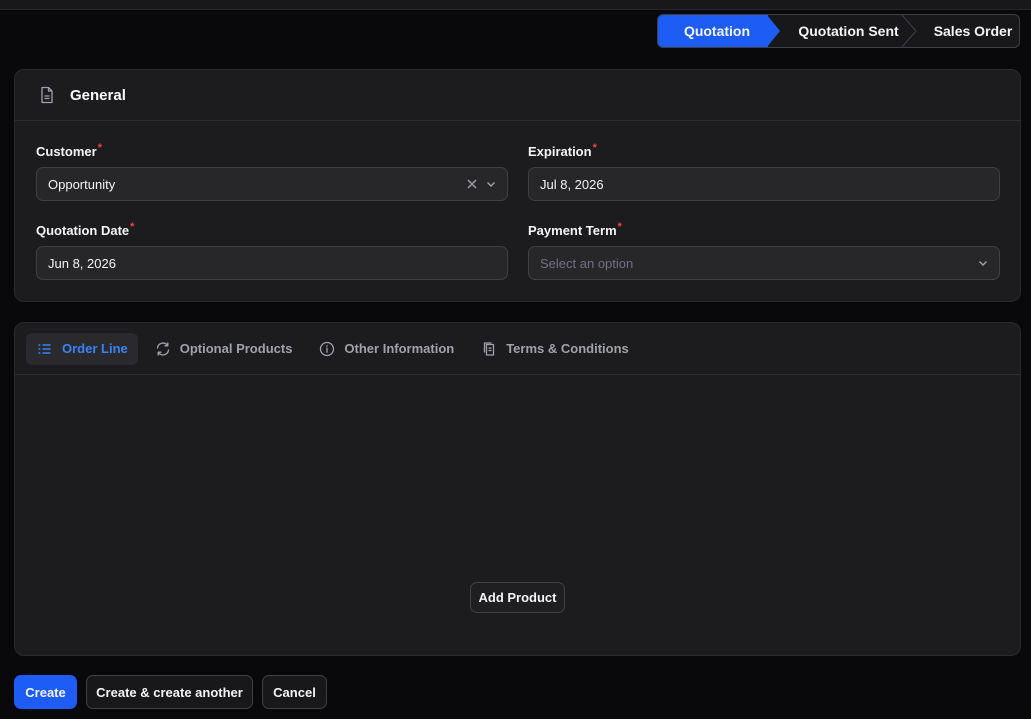 The width and height of the screenshot is (1031, 719). I want to click on copy-icon, so click(489, 349).